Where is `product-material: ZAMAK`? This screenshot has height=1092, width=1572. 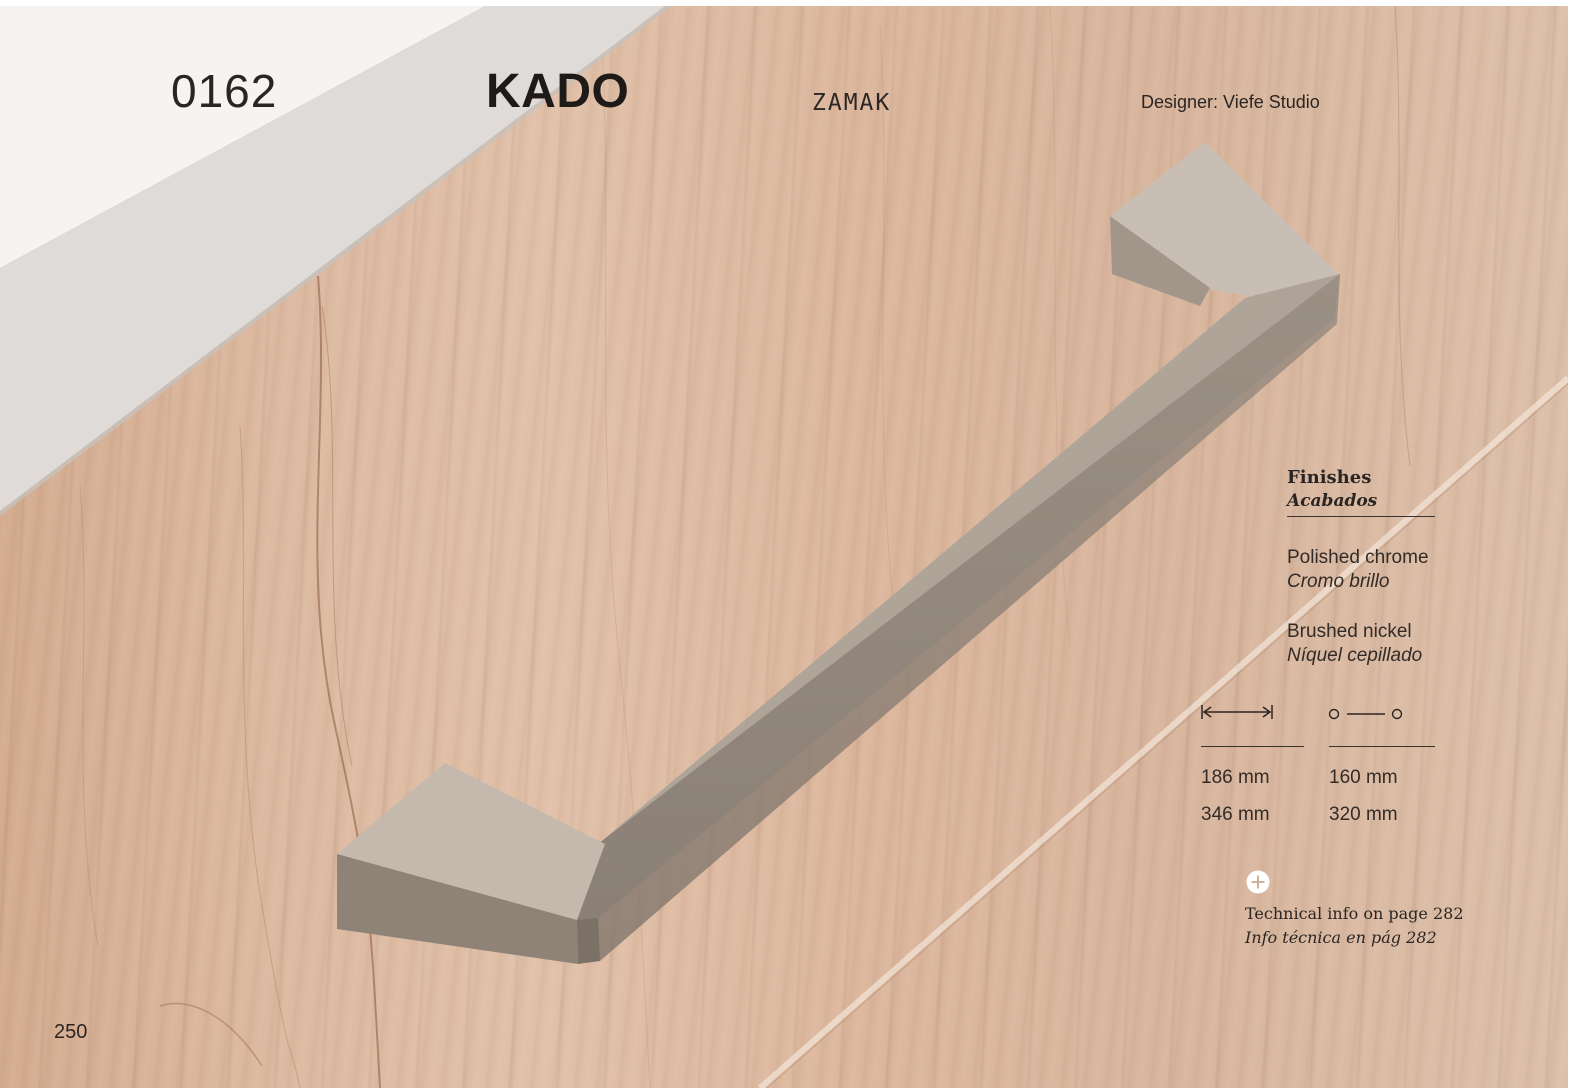
product-material: ZAMAK is located at coordinates (852, 103).